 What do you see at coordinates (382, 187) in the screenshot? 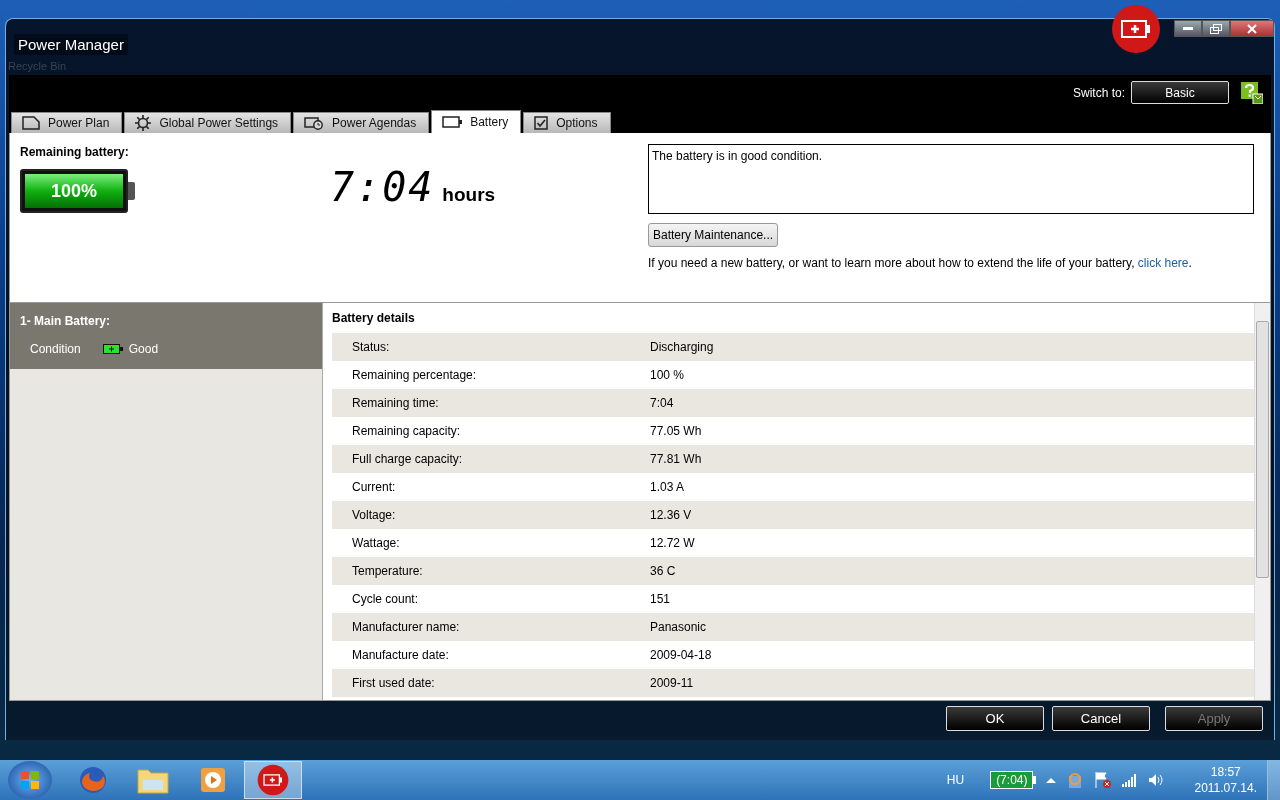
I see `remaining-time: 7:04` at bounding box center [382, 187].